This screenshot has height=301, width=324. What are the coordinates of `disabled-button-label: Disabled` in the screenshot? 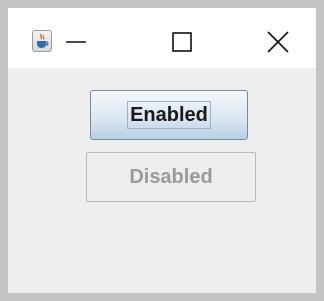 It's located at (171, 176).